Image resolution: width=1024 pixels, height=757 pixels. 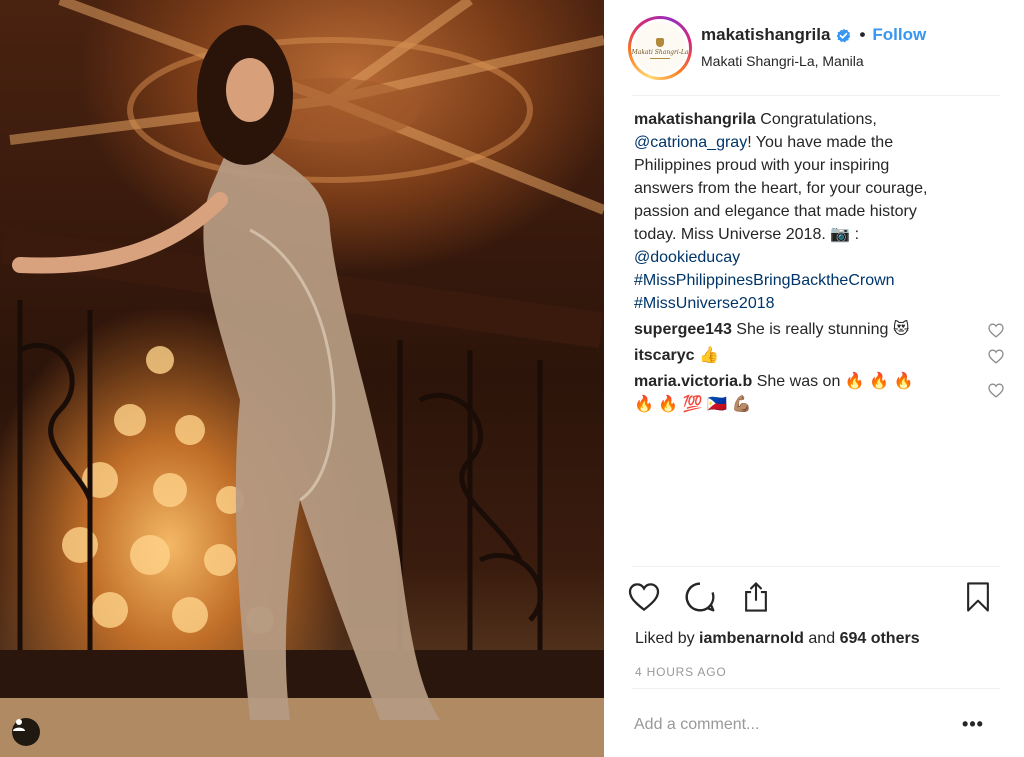 I want to click on likes-others-link: 694 others, so click(x=880, y=638).